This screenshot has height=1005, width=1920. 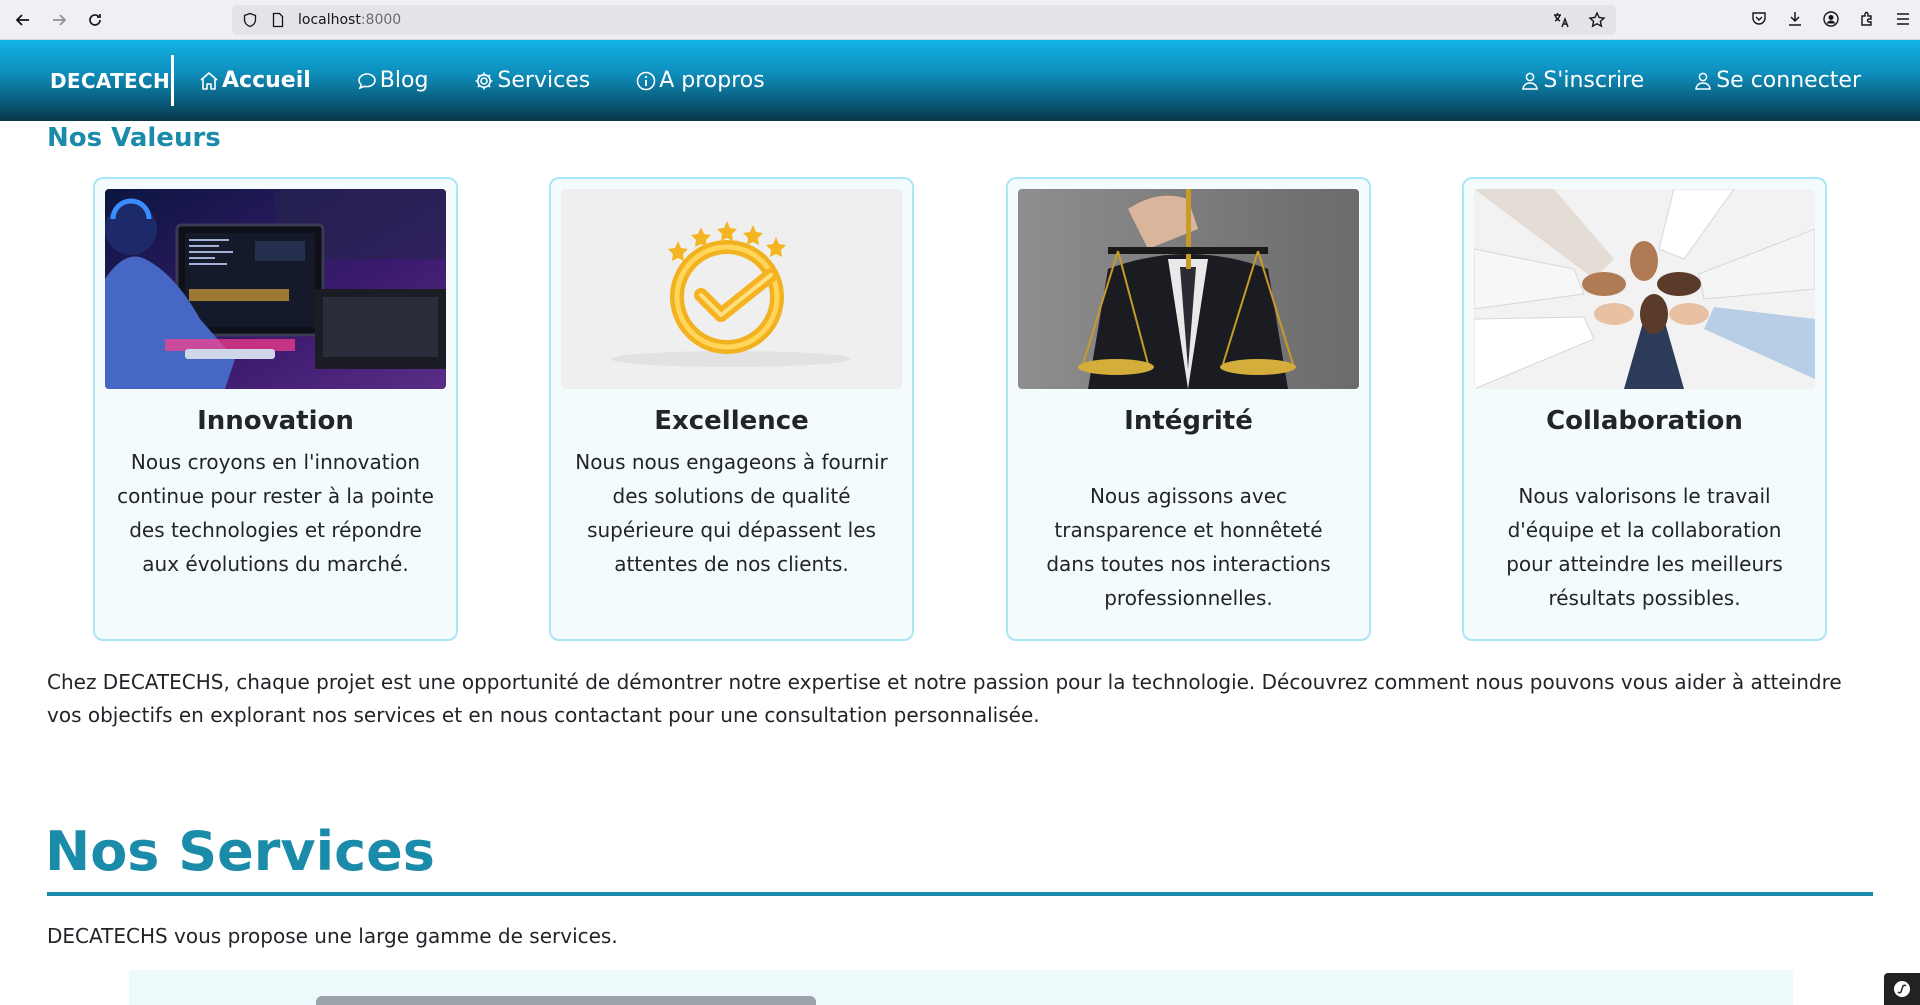 What do you see at coordinates (544, 80) in the screenshot?
I see `nav-link-label: Services` at bounding box center [544, 80].